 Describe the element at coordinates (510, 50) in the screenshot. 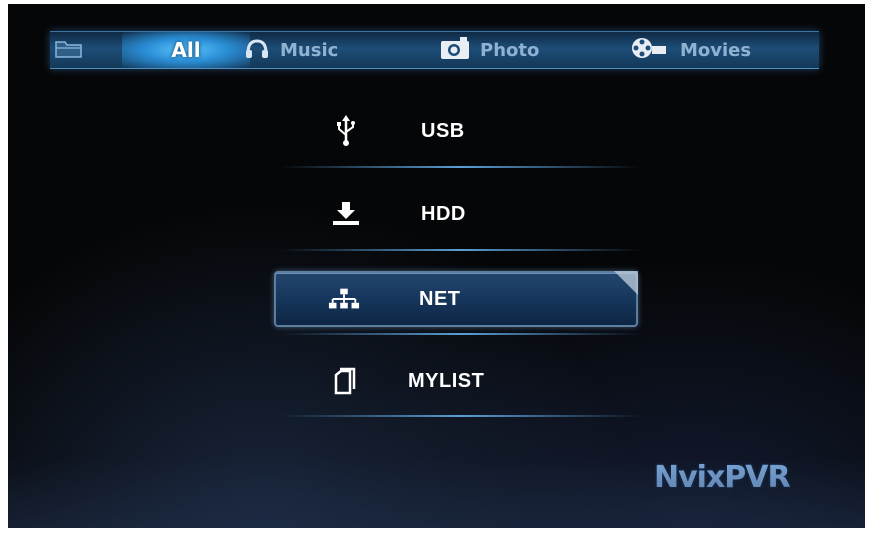

I see `tab-photo-label: Photo` at that location.